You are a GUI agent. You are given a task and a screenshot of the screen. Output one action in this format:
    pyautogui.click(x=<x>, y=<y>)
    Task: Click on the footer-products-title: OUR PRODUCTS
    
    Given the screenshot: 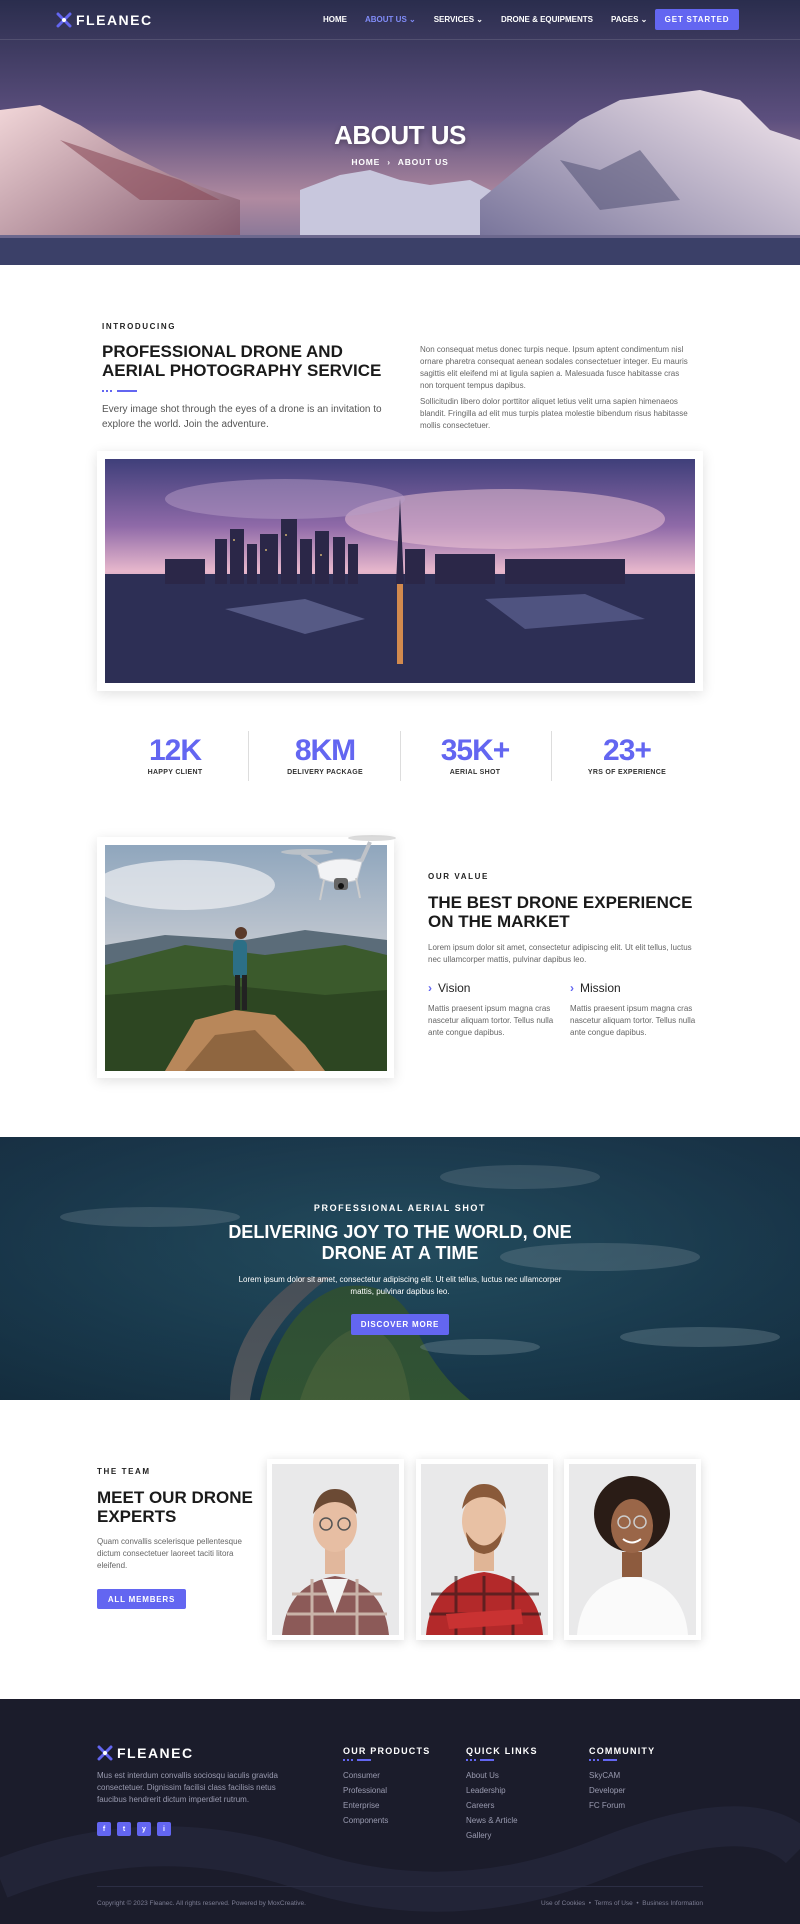 What is the action you would take?
    pyautogui.click(x=387, y=1751)
    